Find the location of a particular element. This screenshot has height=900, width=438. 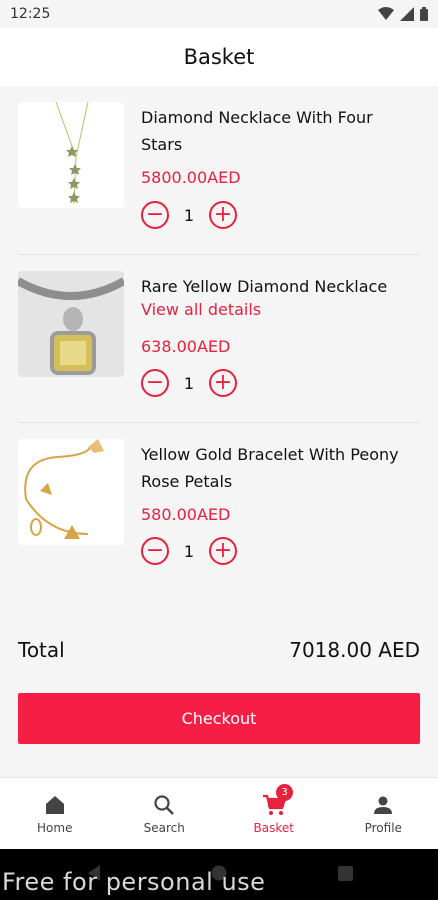

checkout-button: Checkout is located at coordinates (219, 718).